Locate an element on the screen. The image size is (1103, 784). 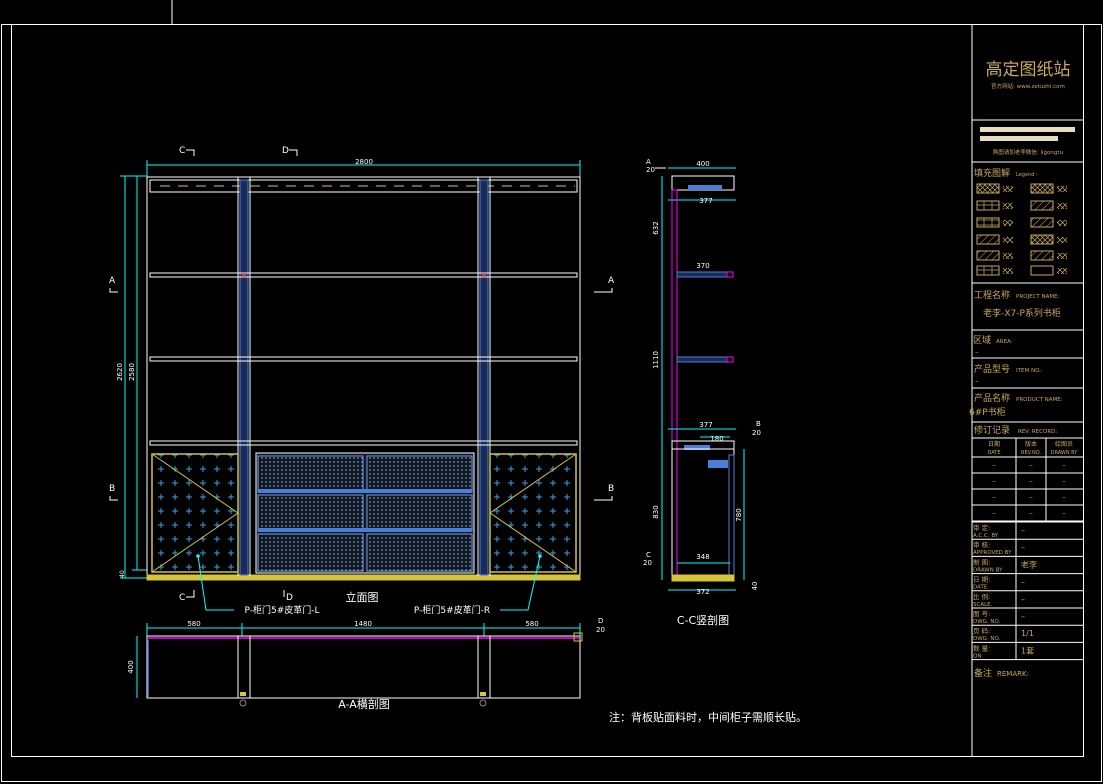
sec-mark-a: A is located at coordinates (648, 162).